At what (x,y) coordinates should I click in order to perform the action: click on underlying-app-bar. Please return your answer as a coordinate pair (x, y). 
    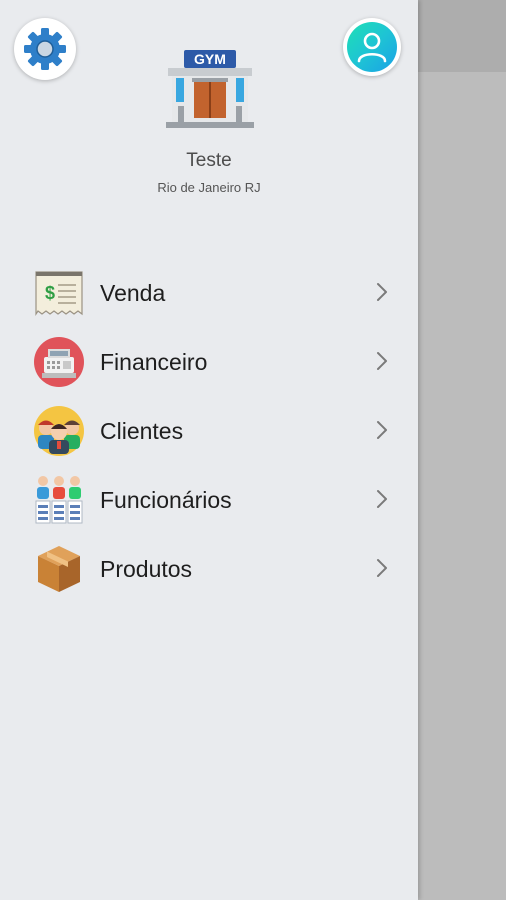
    Looking at the image, I should click on (462, 36).